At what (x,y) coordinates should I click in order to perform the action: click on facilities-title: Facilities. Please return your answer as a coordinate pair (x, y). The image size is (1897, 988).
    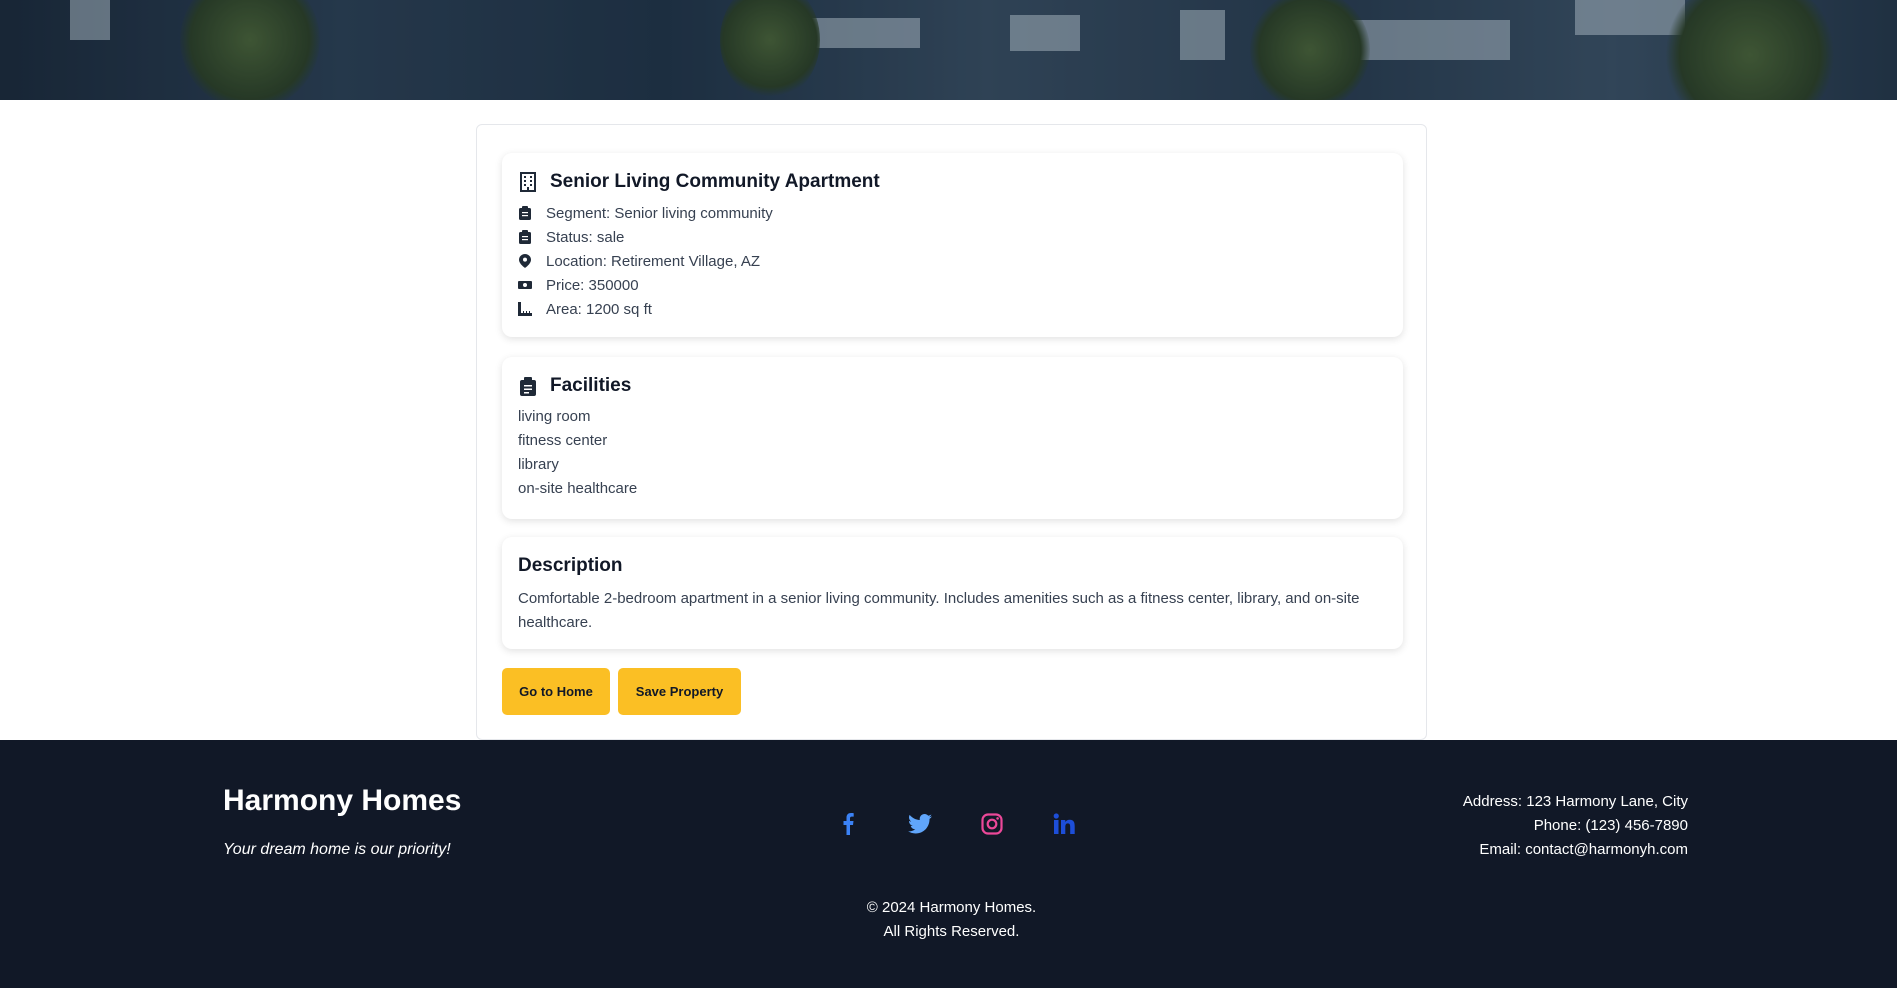
    Looking at the image, I should click on (591, 385).